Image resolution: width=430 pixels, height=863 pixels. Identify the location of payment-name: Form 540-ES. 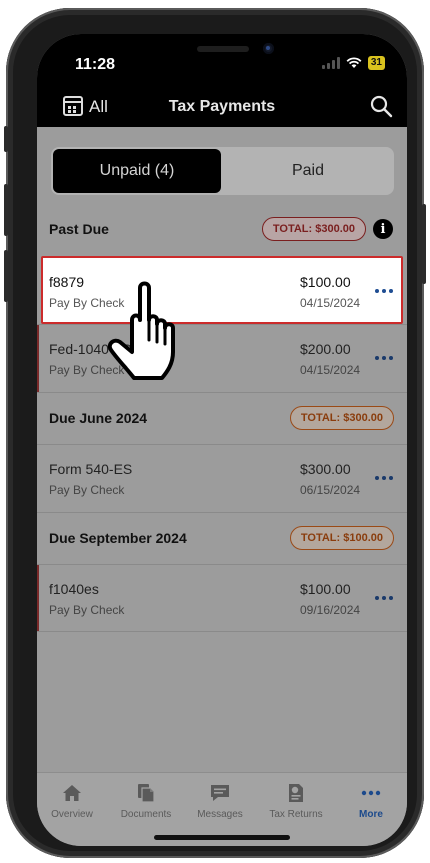
(91, 469).